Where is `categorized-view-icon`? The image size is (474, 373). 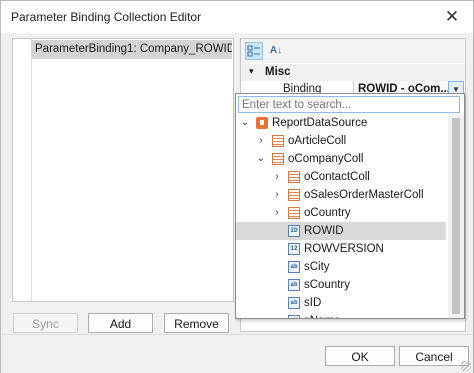
categorized-view-icon is located at coordinates (254, 51).